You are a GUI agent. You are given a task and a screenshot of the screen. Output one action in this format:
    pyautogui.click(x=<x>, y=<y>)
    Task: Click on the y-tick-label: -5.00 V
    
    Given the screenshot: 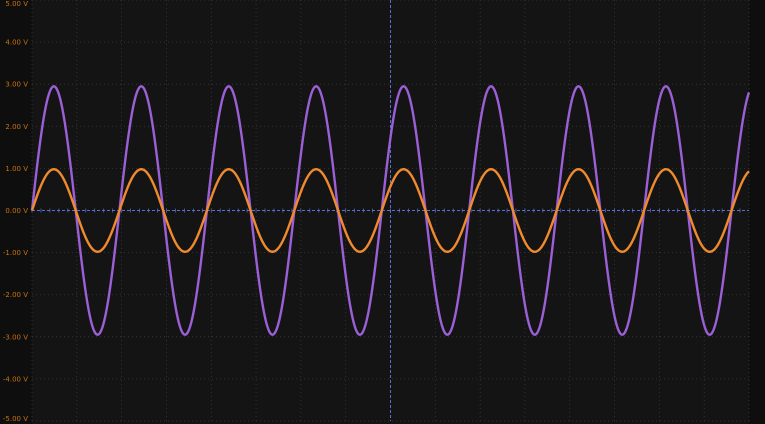 What is the action you would take?
    pyautogui.click(x=15, y=419)
    